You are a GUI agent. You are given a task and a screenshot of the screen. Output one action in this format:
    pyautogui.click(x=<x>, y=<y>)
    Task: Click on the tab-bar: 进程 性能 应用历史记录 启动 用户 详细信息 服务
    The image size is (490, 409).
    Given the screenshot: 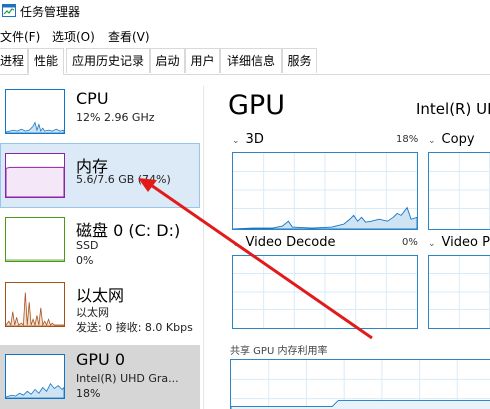 What is the action you would take?
    pyautogui.click(x=245, y=61)
    